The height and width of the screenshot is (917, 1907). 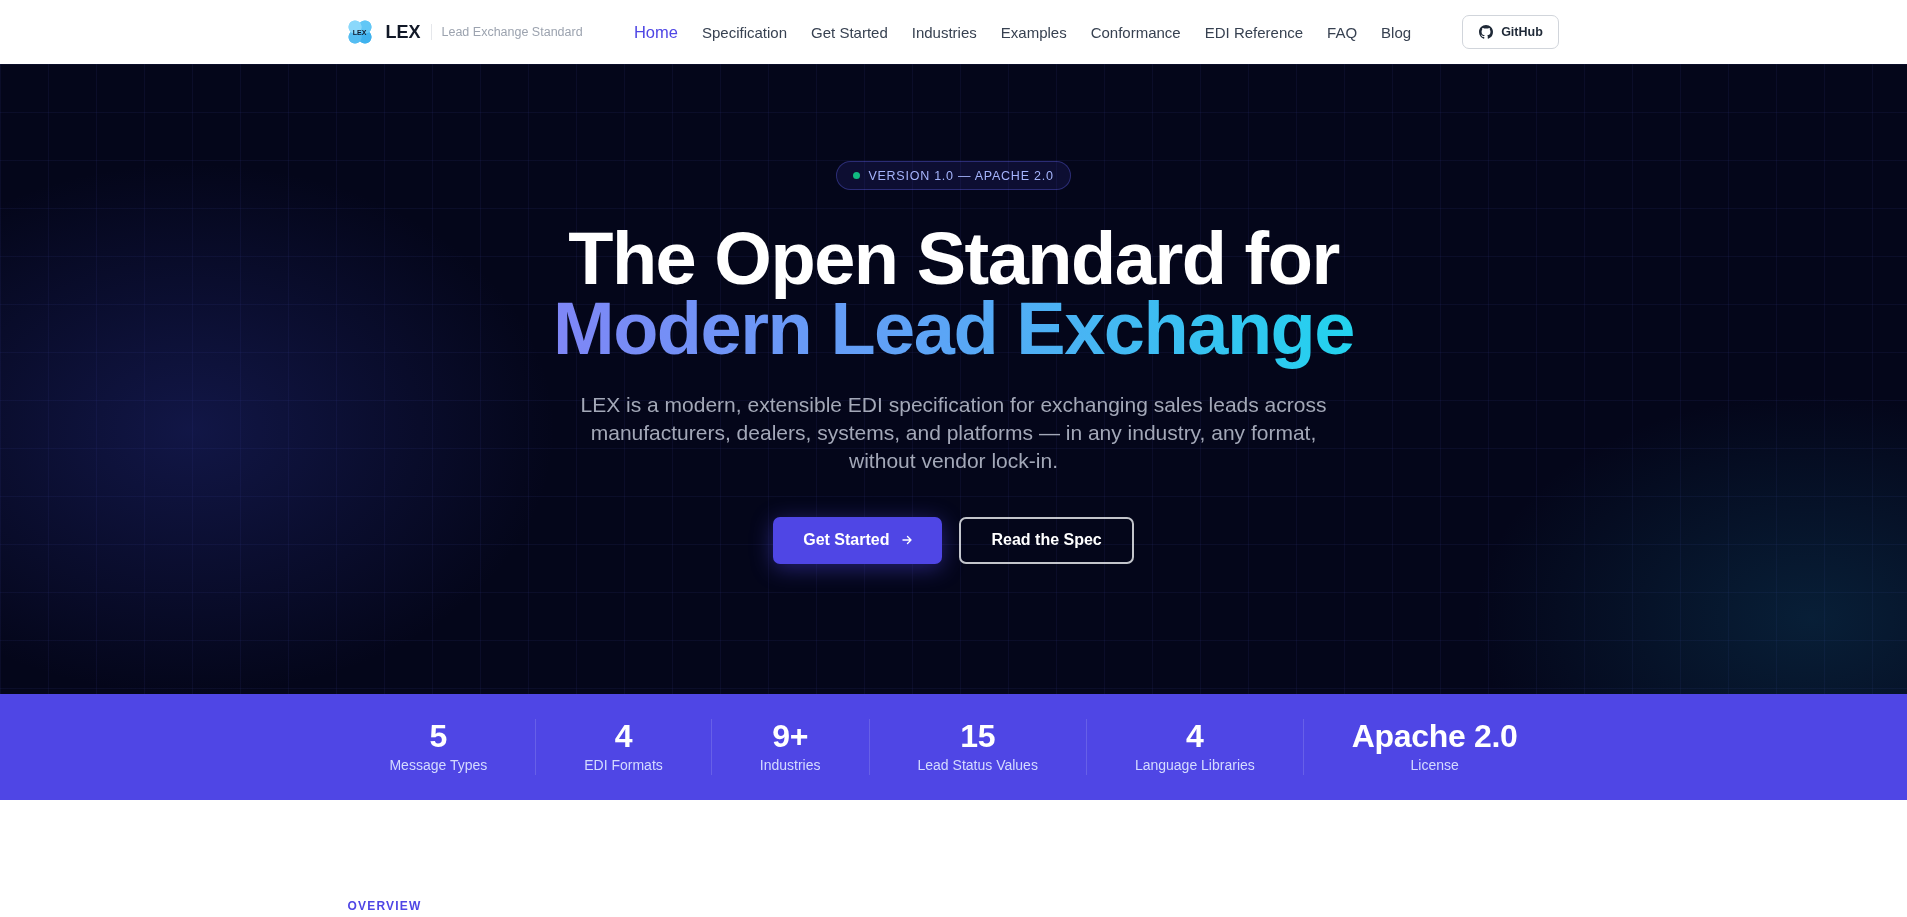 What do you see at coordinates (1434, 736) in the screenshot?
I see `stat-value: Apache 2.0` at bounding box center [1434, 736].